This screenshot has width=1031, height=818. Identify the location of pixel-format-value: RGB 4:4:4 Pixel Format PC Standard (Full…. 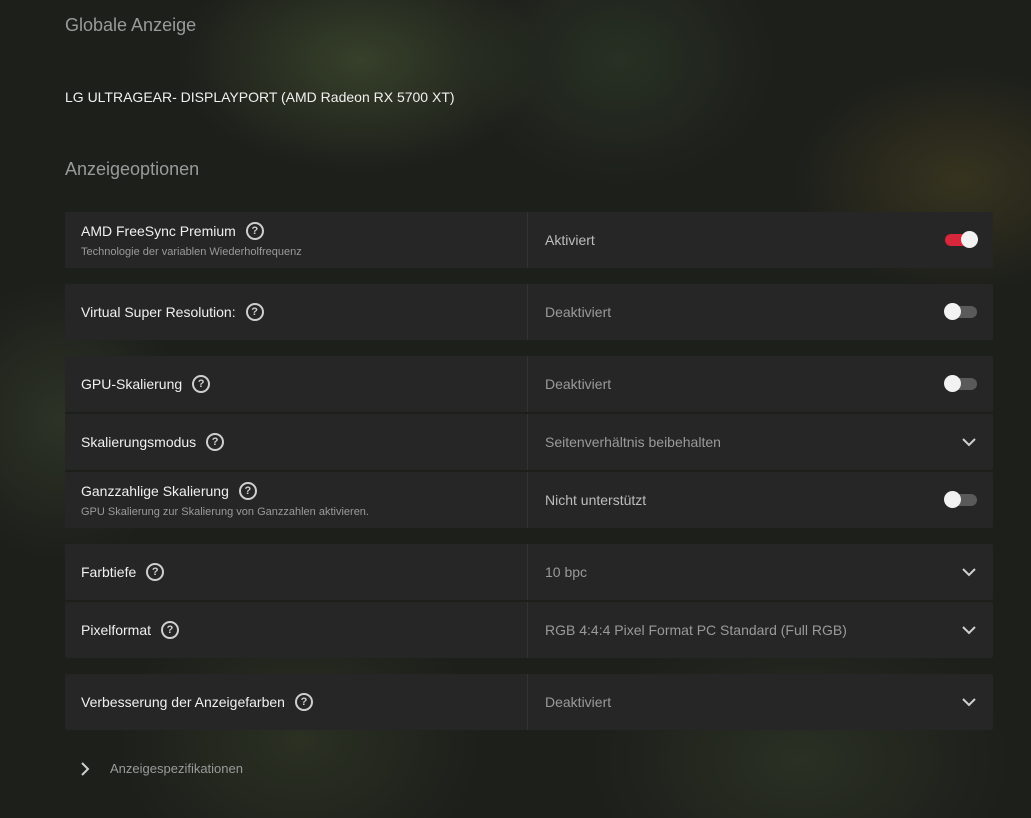
(696, 630).